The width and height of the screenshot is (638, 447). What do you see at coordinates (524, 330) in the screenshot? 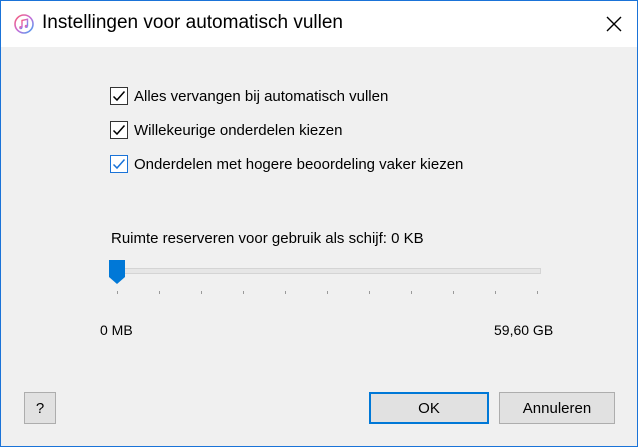
I see `slider-max-label: 59,60 GB` at bounding box center [524, 330].